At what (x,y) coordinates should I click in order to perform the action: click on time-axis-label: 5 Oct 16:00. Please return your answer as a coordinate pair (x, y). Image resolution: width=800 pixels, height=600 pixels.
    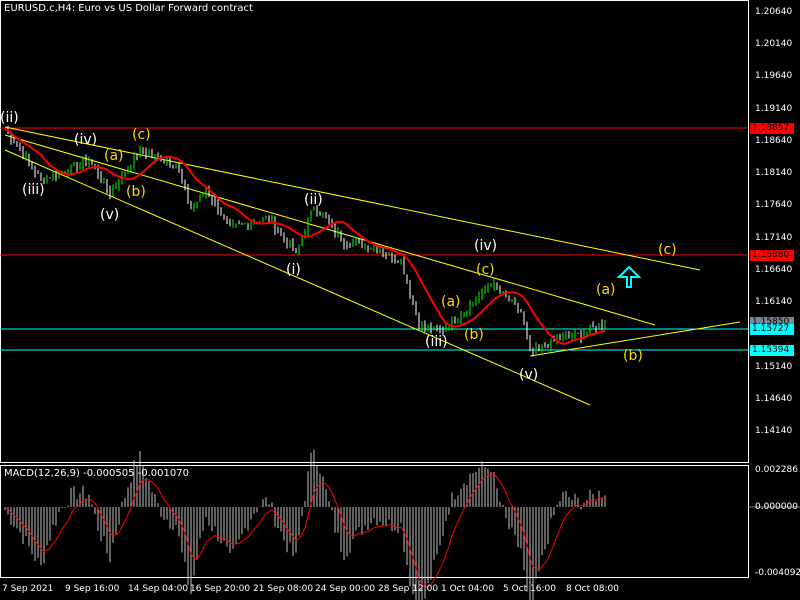
    Looking at the image, I should click on (529, 589).